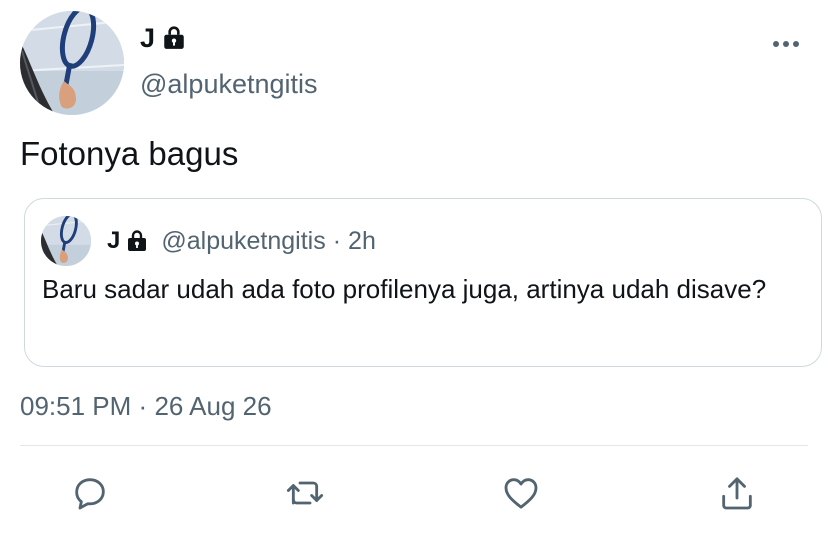 This screenshot has width=828, height=537. Describe the element at coordinates (786, 44) in the screenshot. I see `more-options-icon` at that location.